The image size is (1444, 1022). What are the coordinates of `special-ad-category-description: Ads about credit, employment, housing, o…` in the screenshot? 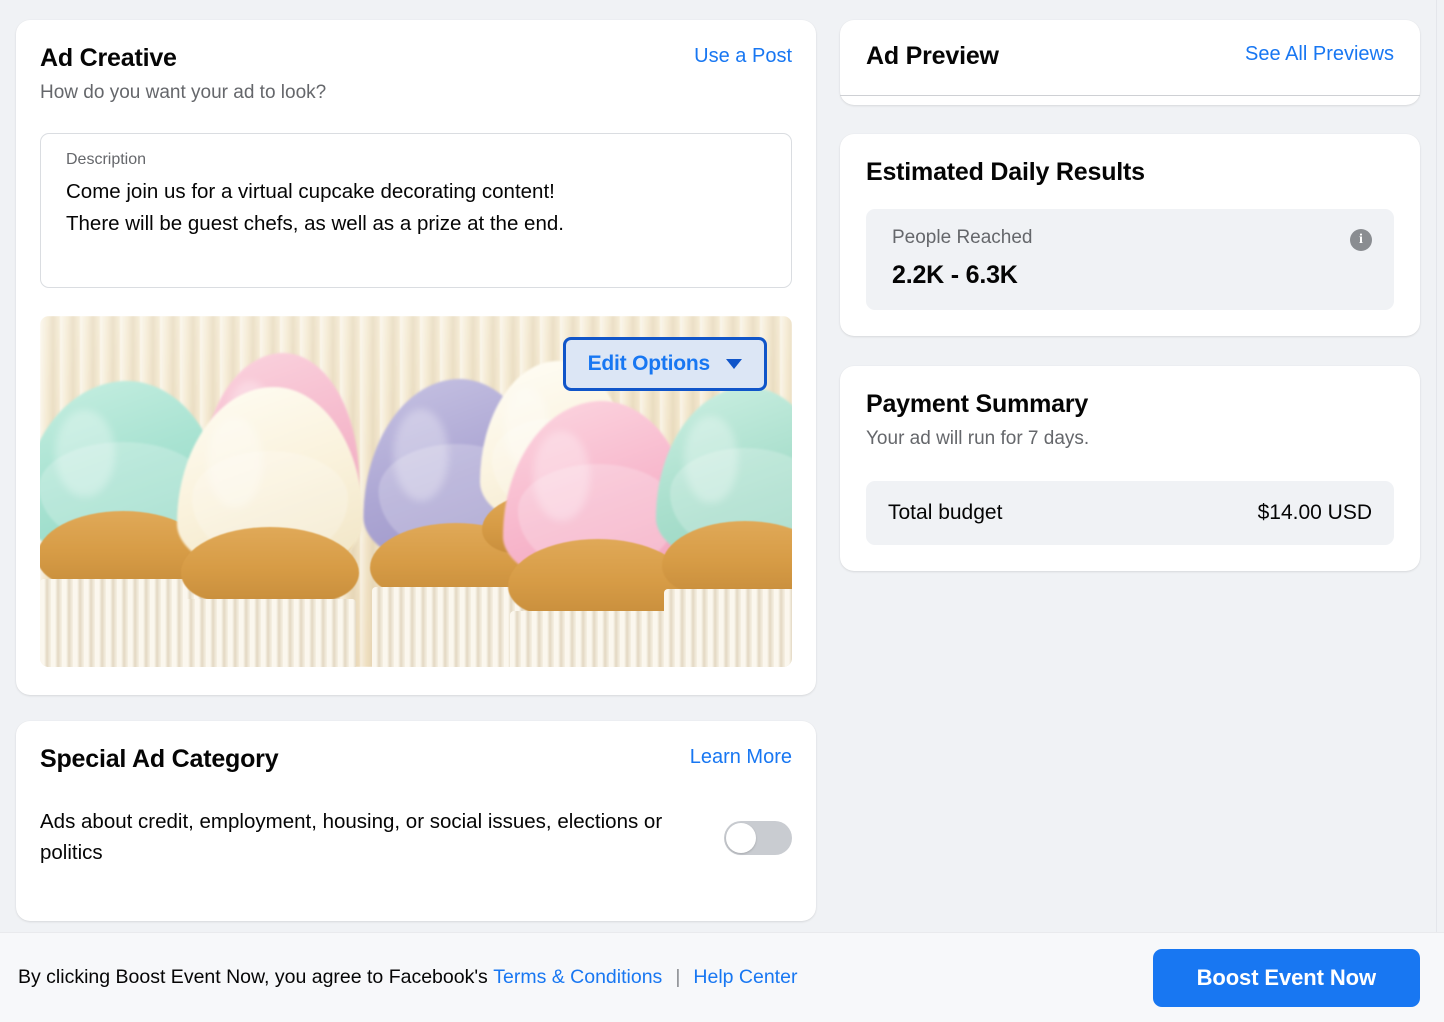 It's located at (351, 837).